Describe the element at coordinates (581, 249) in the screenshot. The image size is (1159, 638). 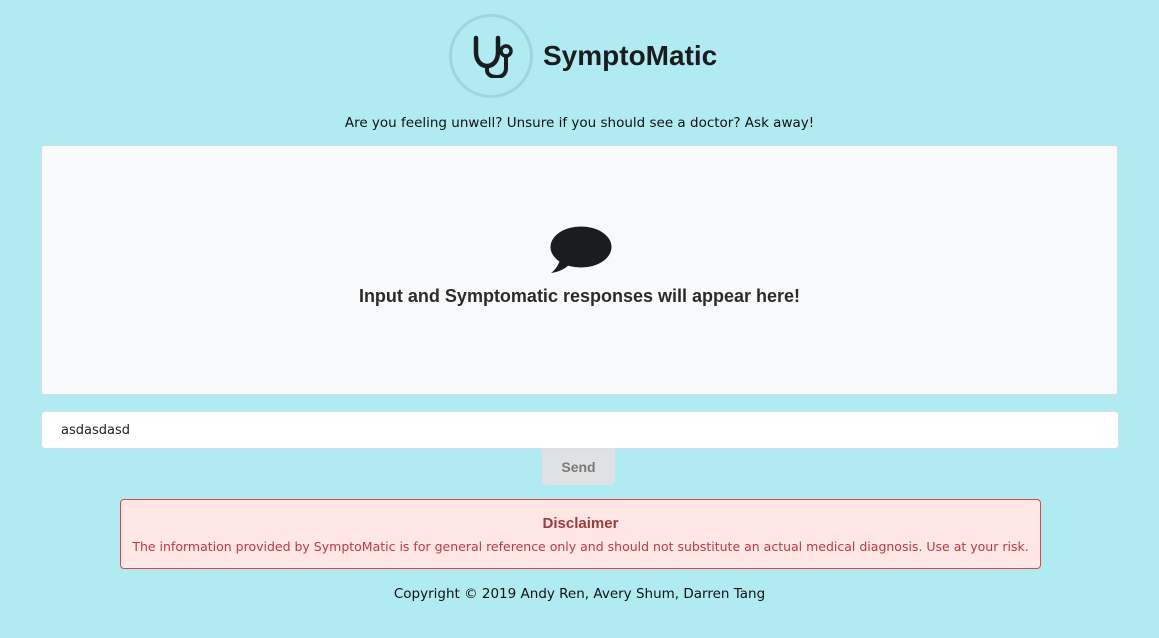
I see `speech-bubble-icon` at that location.